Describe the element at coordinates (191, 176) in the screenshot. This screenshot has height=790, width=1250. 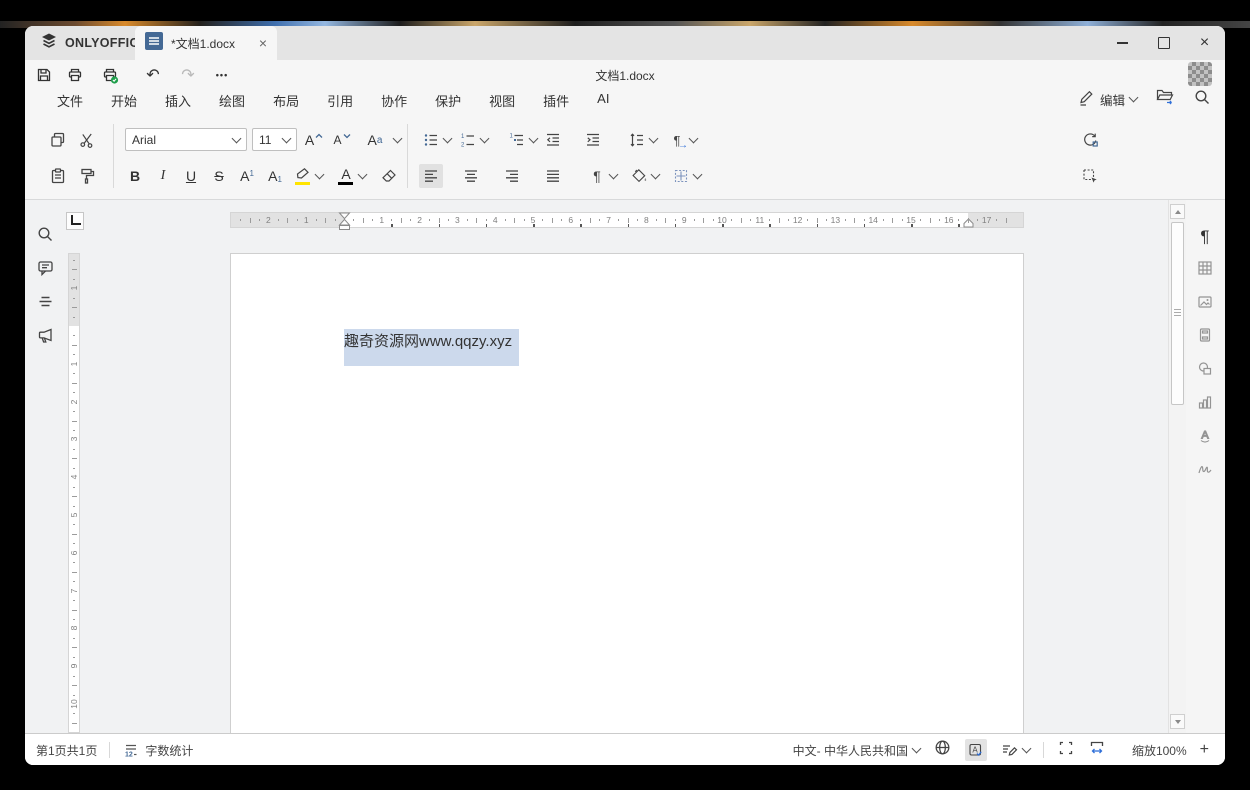
I see `underline-button: U` at that location.